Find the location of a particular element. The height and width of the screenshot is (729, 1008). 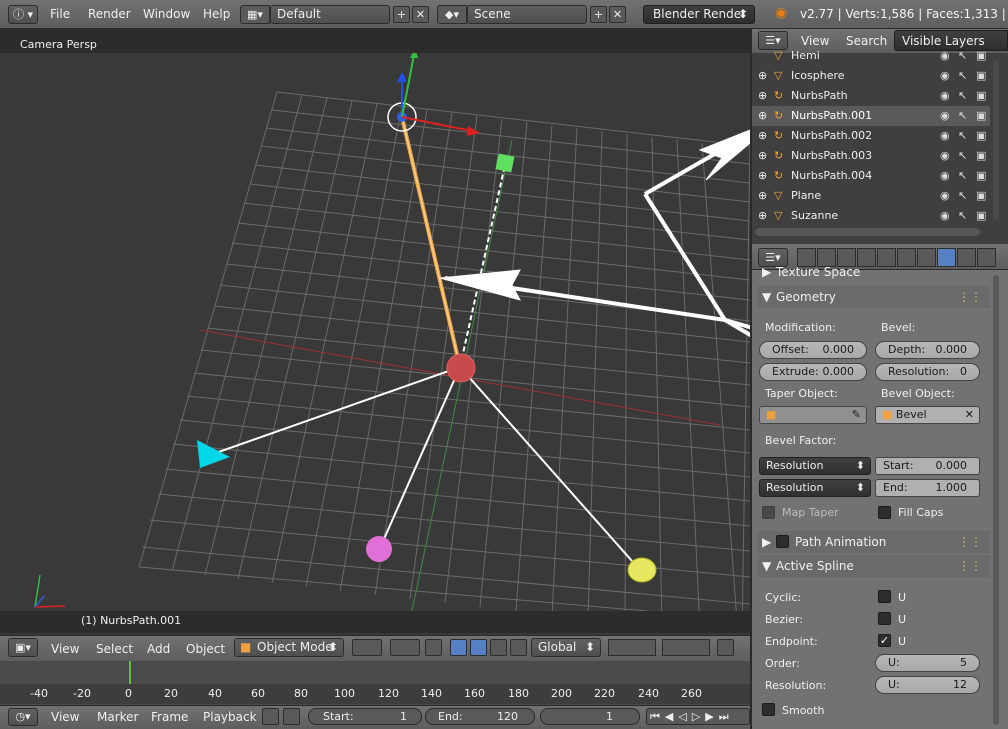

scene-selector: Scene is located at coordinates (527, 14).